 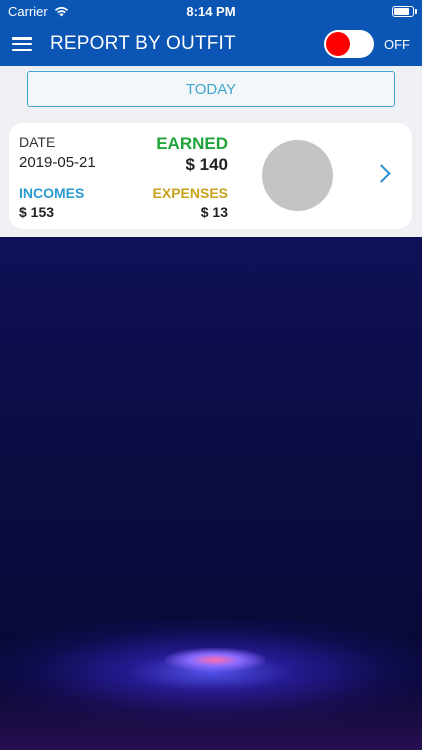 I want to click on earned-value: $ 140, so click(x=206, y=164).